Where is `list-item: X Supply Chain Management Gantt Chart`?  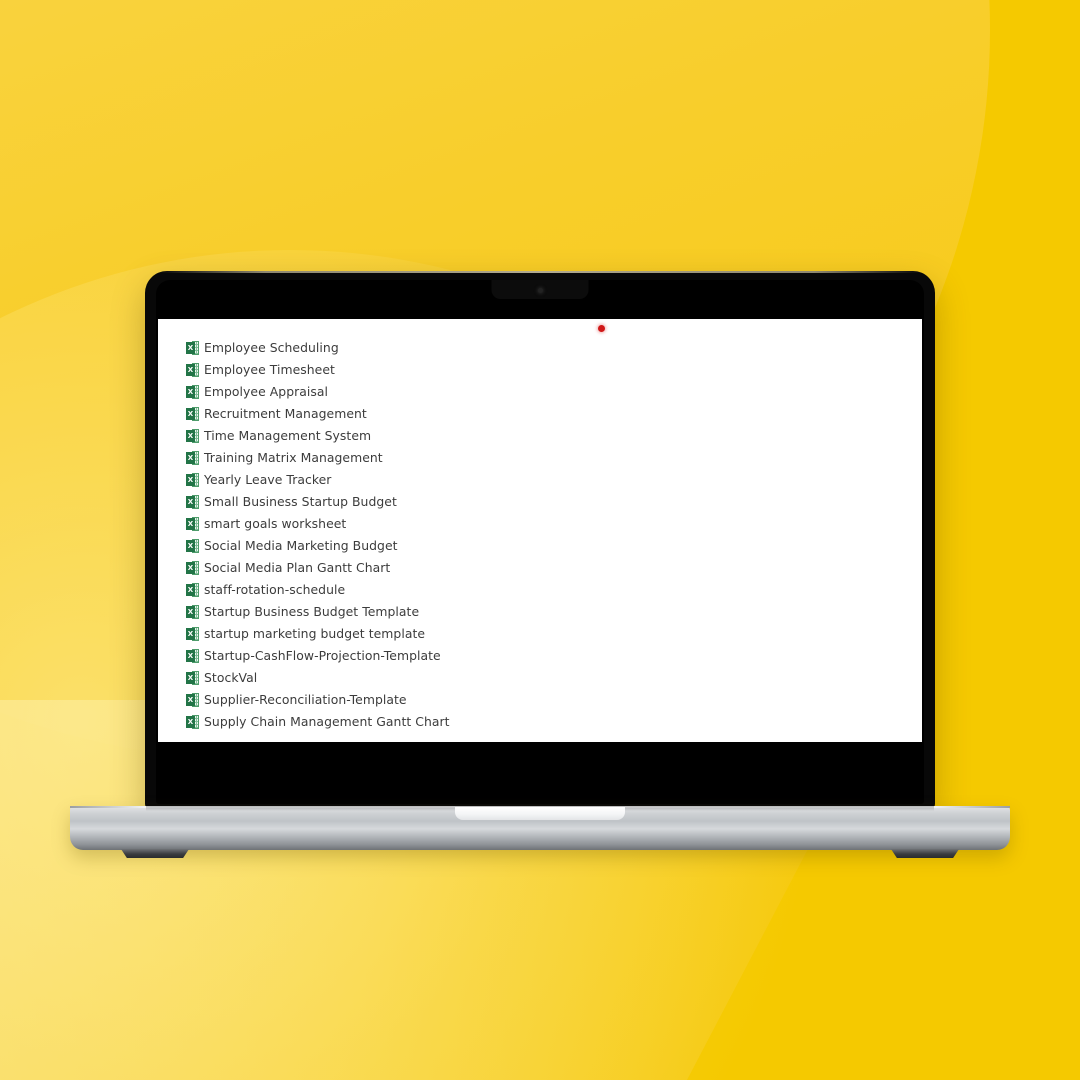
list-item: X Supply Chain Management Gantt Chart is located at coordinates (554, 722).